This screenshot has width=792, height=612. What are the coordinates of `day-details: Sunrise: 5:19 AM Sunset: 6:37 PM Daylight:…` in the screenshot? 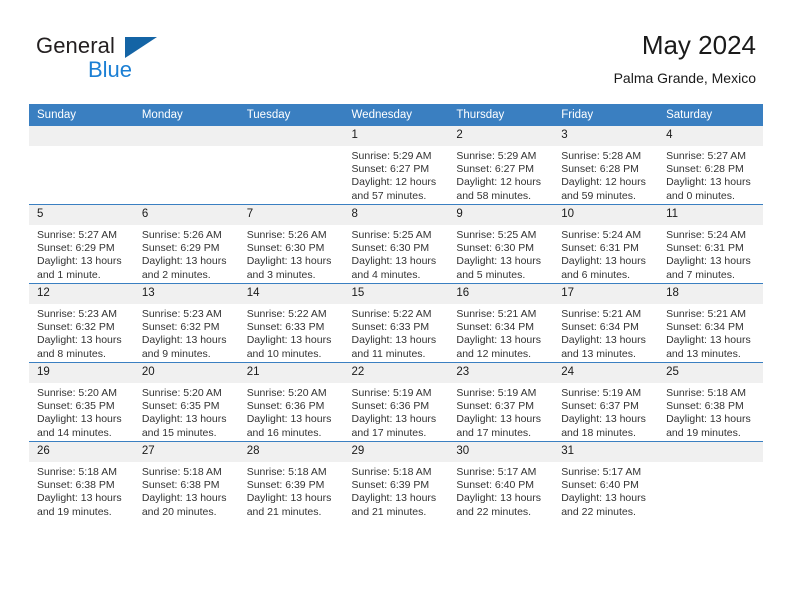 It's located at (605, 411).